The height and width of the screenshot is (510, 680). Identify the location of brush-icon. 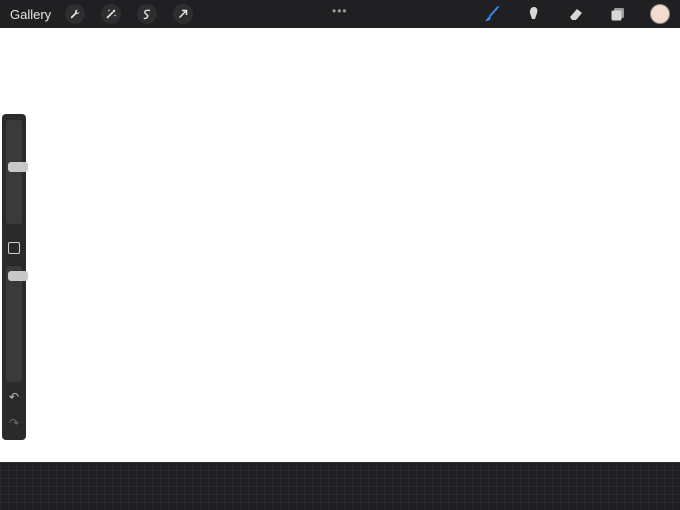
(492, 14).